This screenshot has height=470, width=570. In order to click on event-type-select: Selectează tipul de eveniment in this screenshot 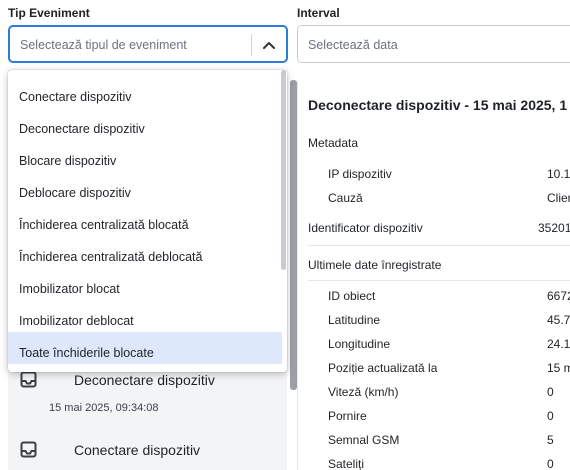, I will do `click(148, 44)`.